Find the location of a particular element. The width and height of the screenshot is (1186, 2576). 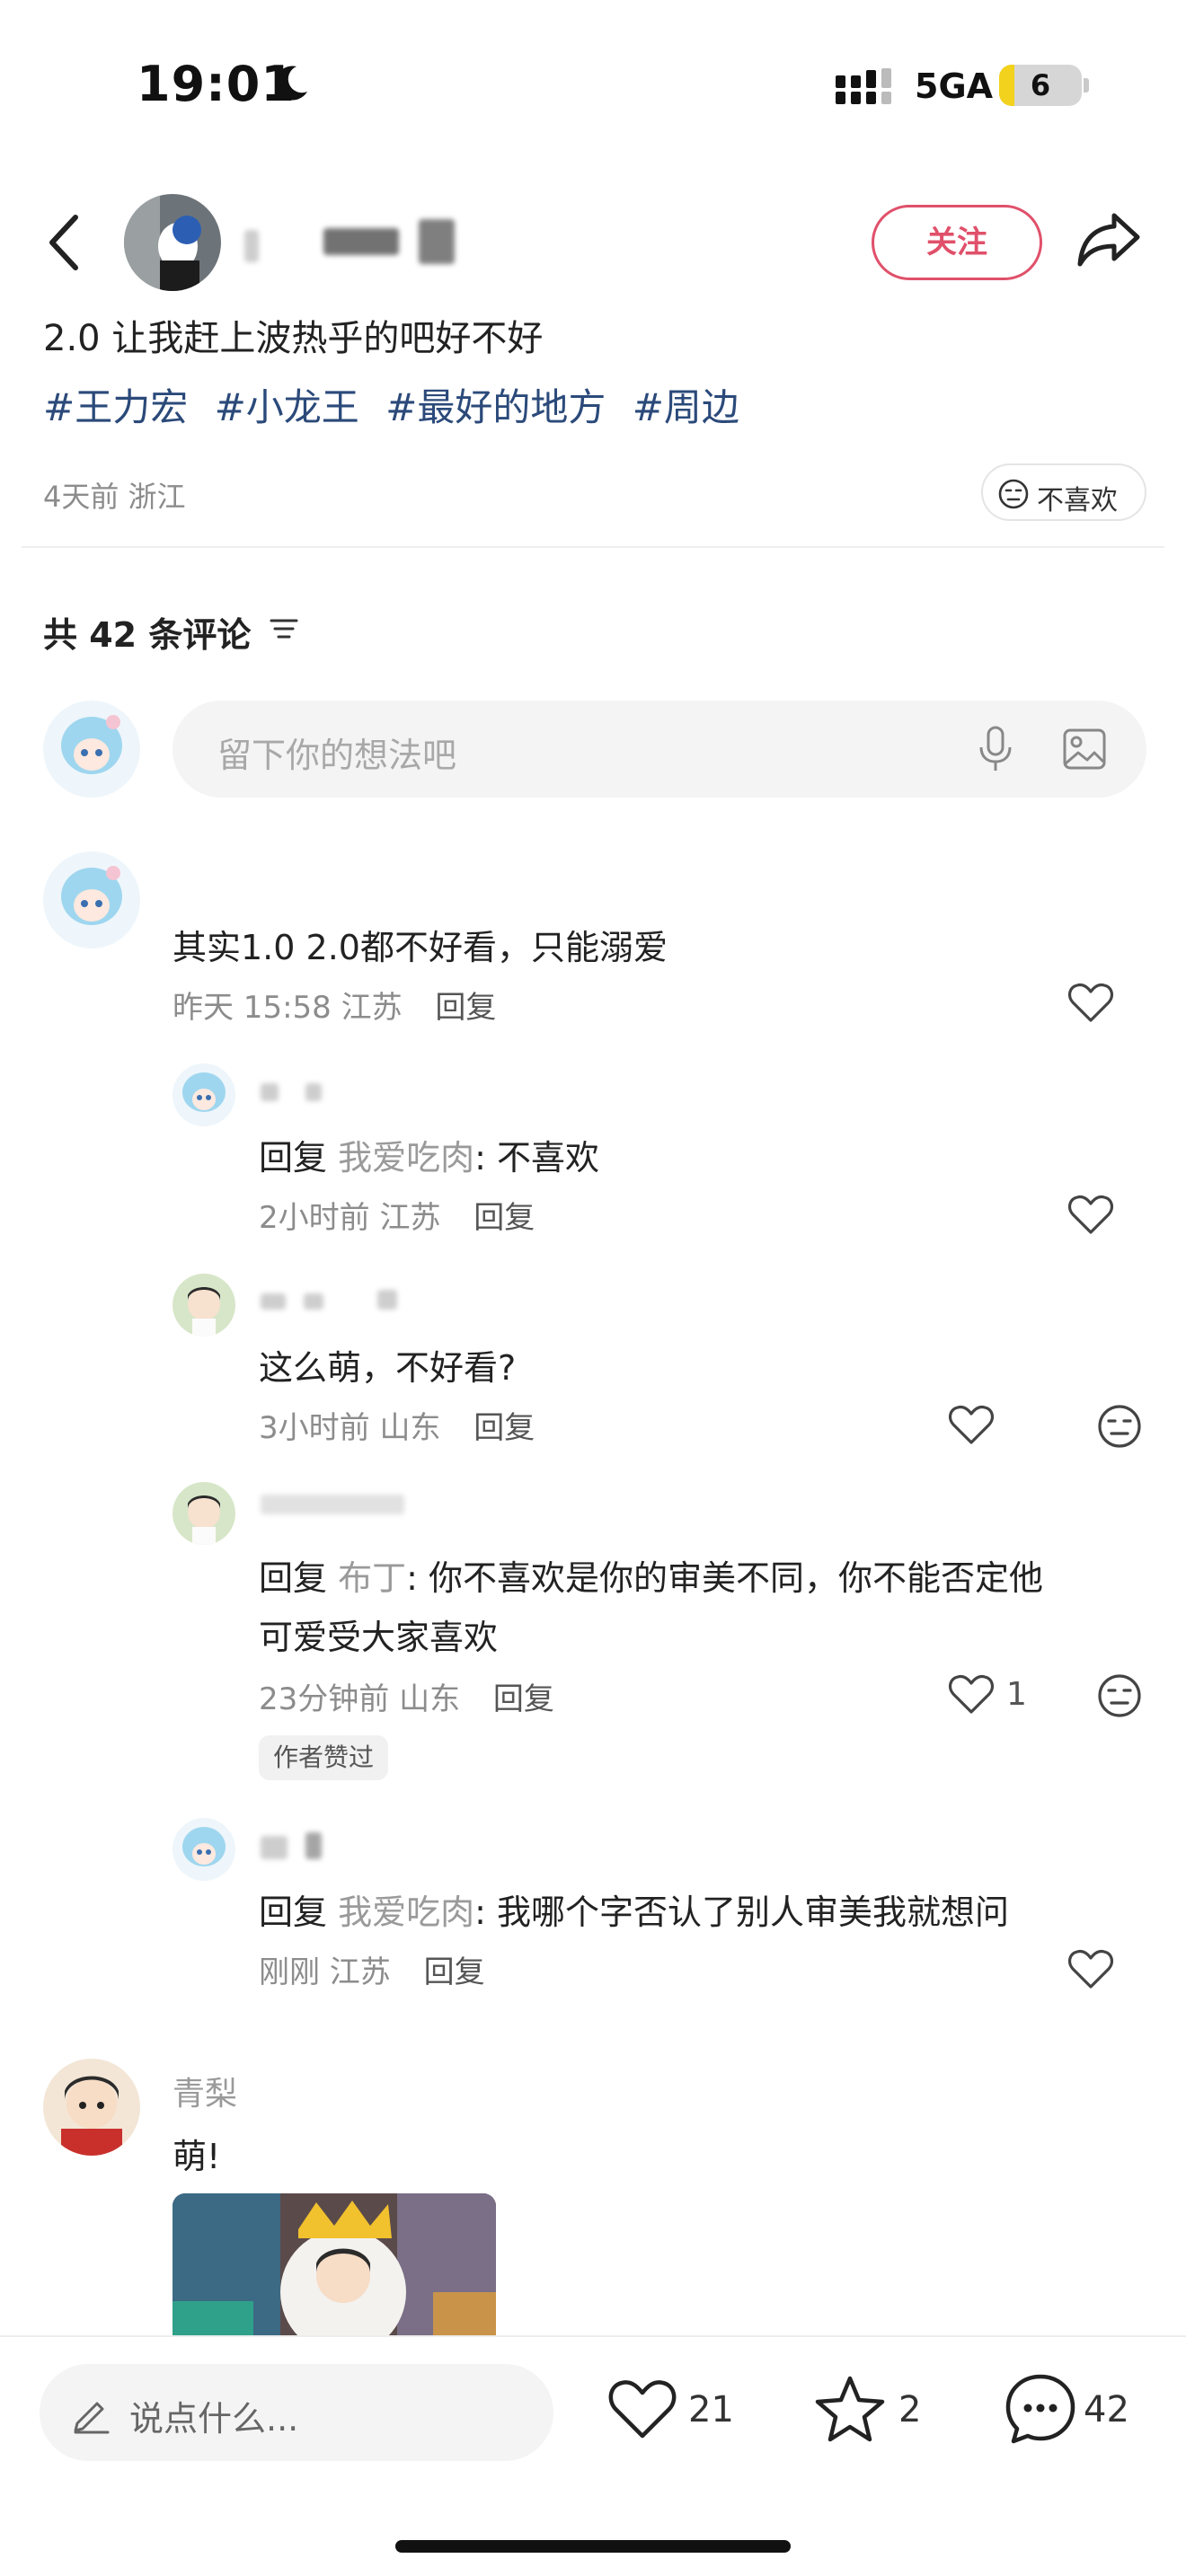

divider is located at coordinates (593, 547).